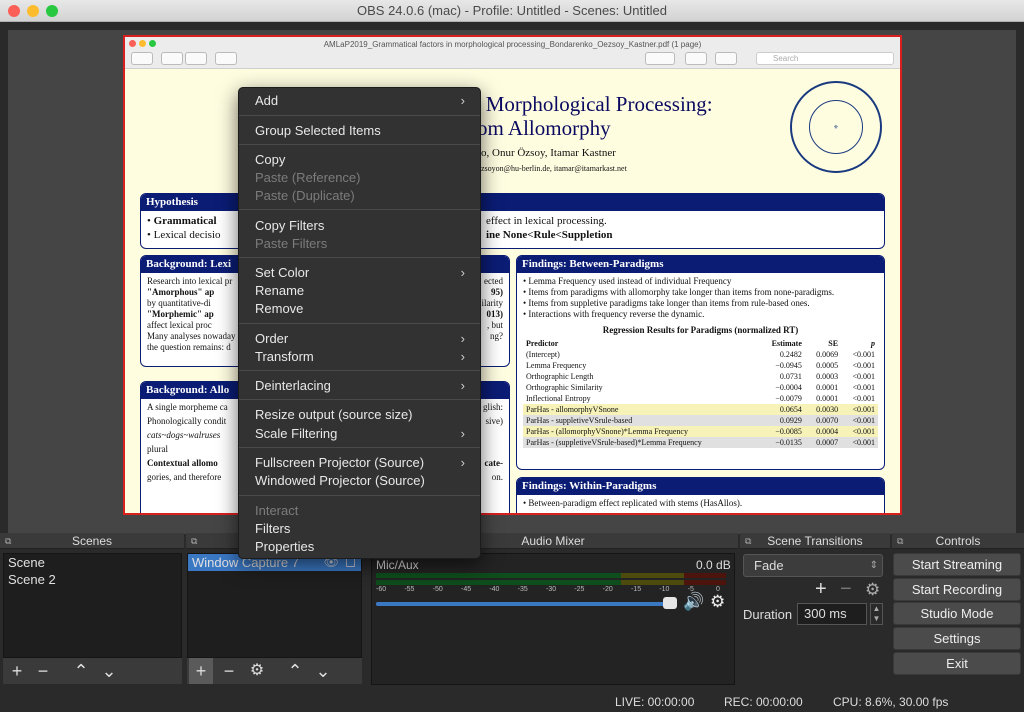 The image size is (1024, 712). What do you see at coordinates (226, 58) in the screenshot?
I see `share-icon` at bounding box center [226, 58].